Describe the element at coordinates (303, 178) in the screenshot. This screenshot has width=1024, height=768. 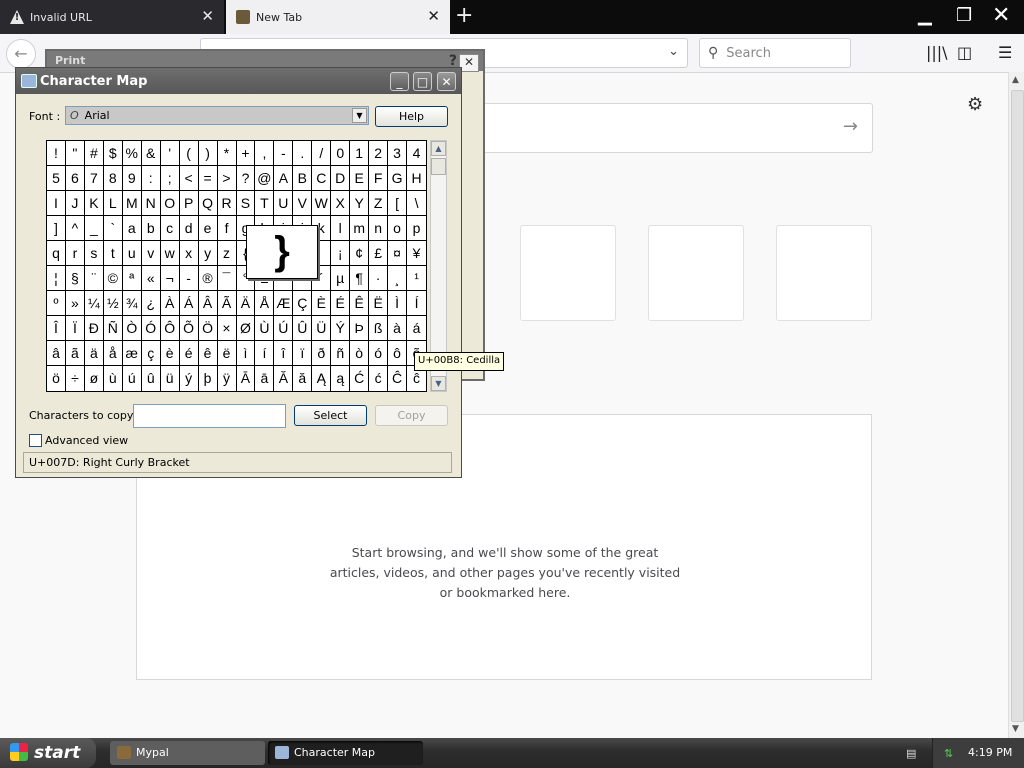
I see `character-cell: B` at that location.